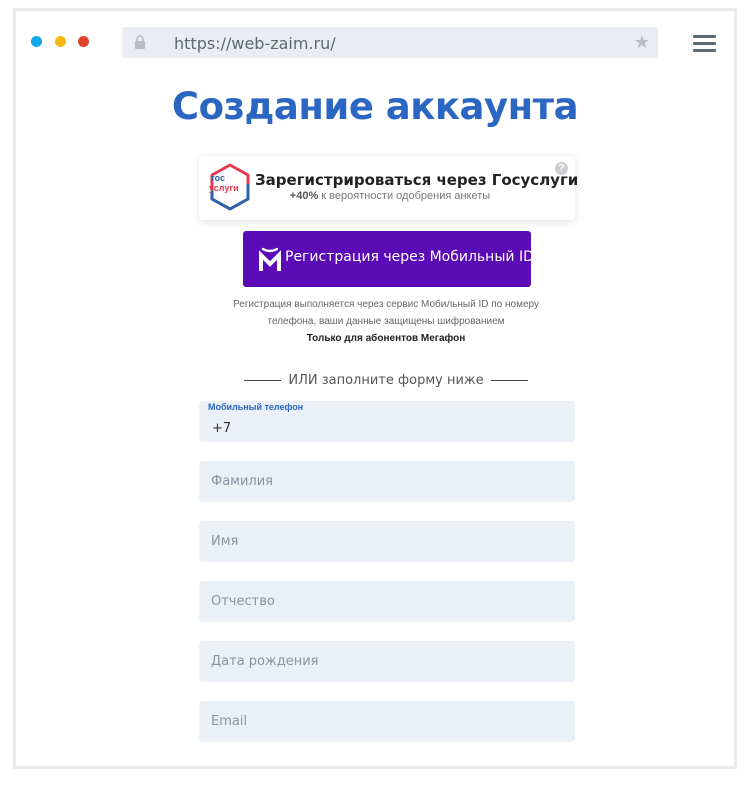  I want to click on surname-input, so click(387, 481).